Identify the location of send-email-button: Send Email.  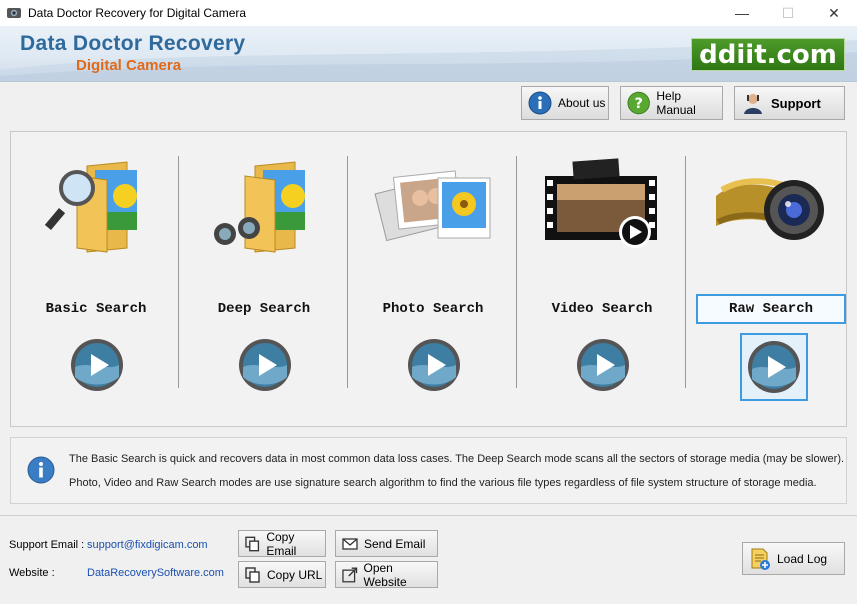
(386, 543).